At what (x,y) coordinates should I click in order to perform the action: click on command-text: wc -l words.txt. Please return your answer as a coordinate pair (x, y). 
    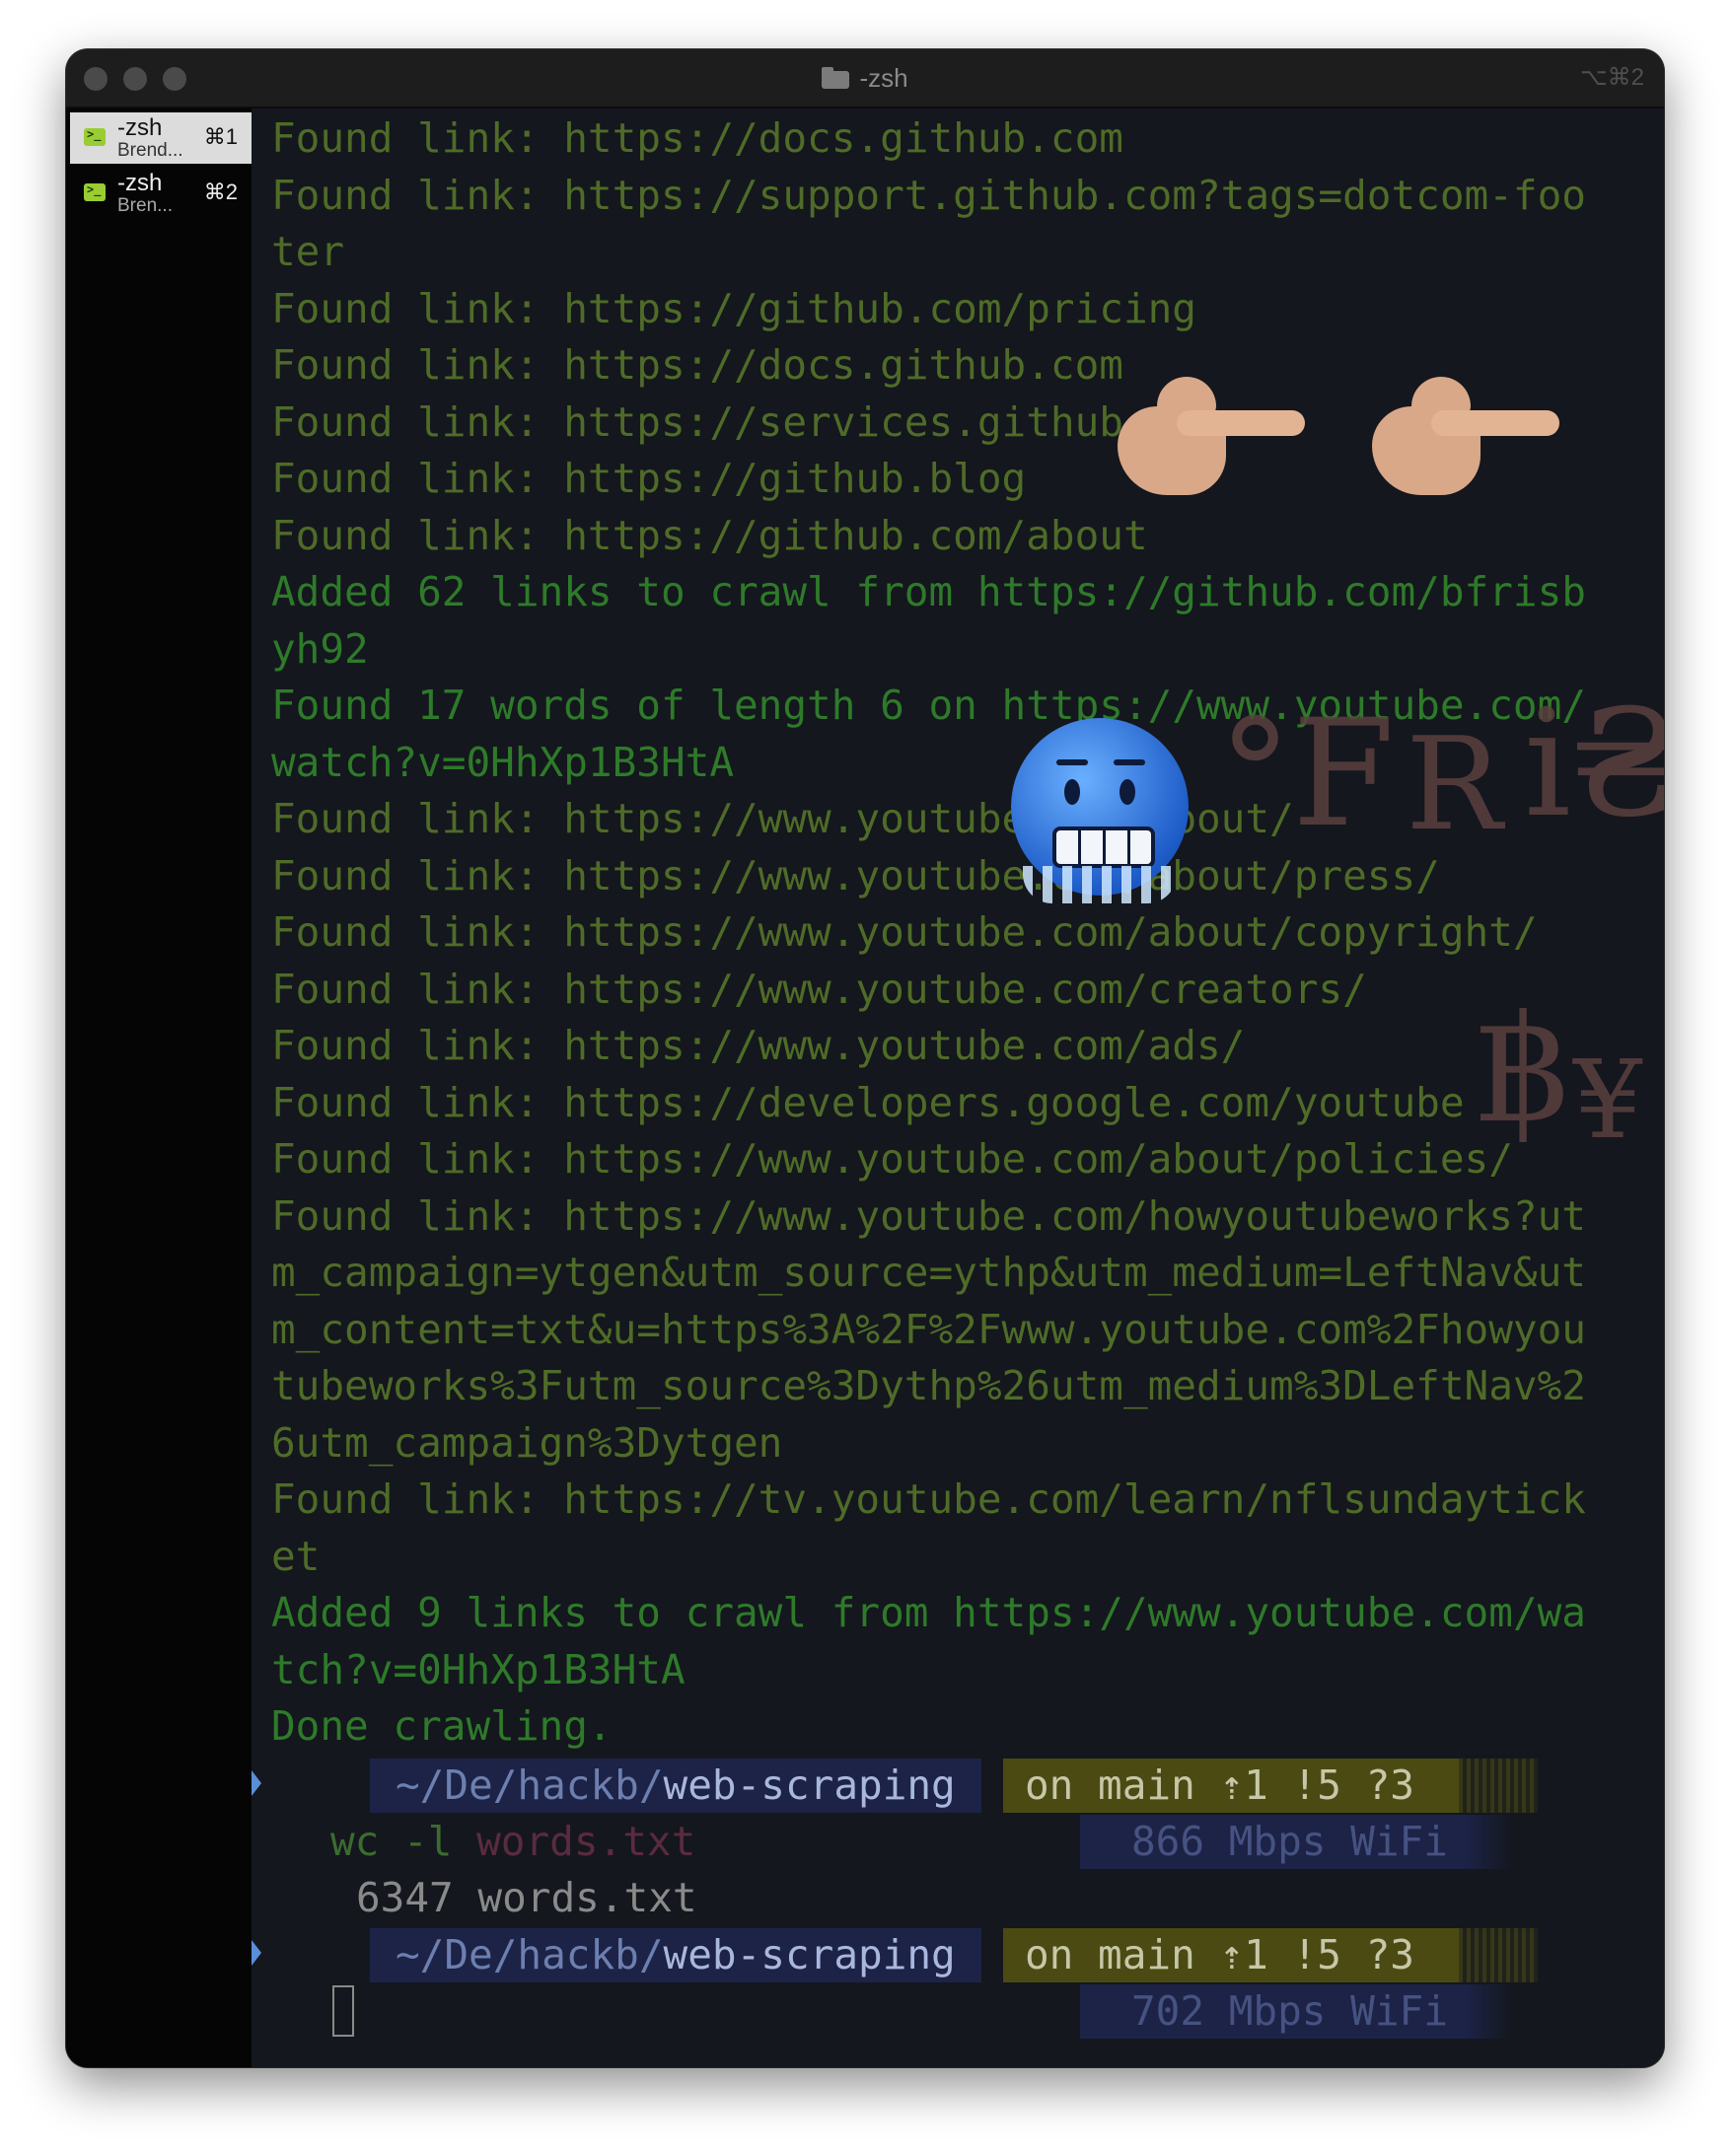
    Looking at the image, I should click on (513, 1841).